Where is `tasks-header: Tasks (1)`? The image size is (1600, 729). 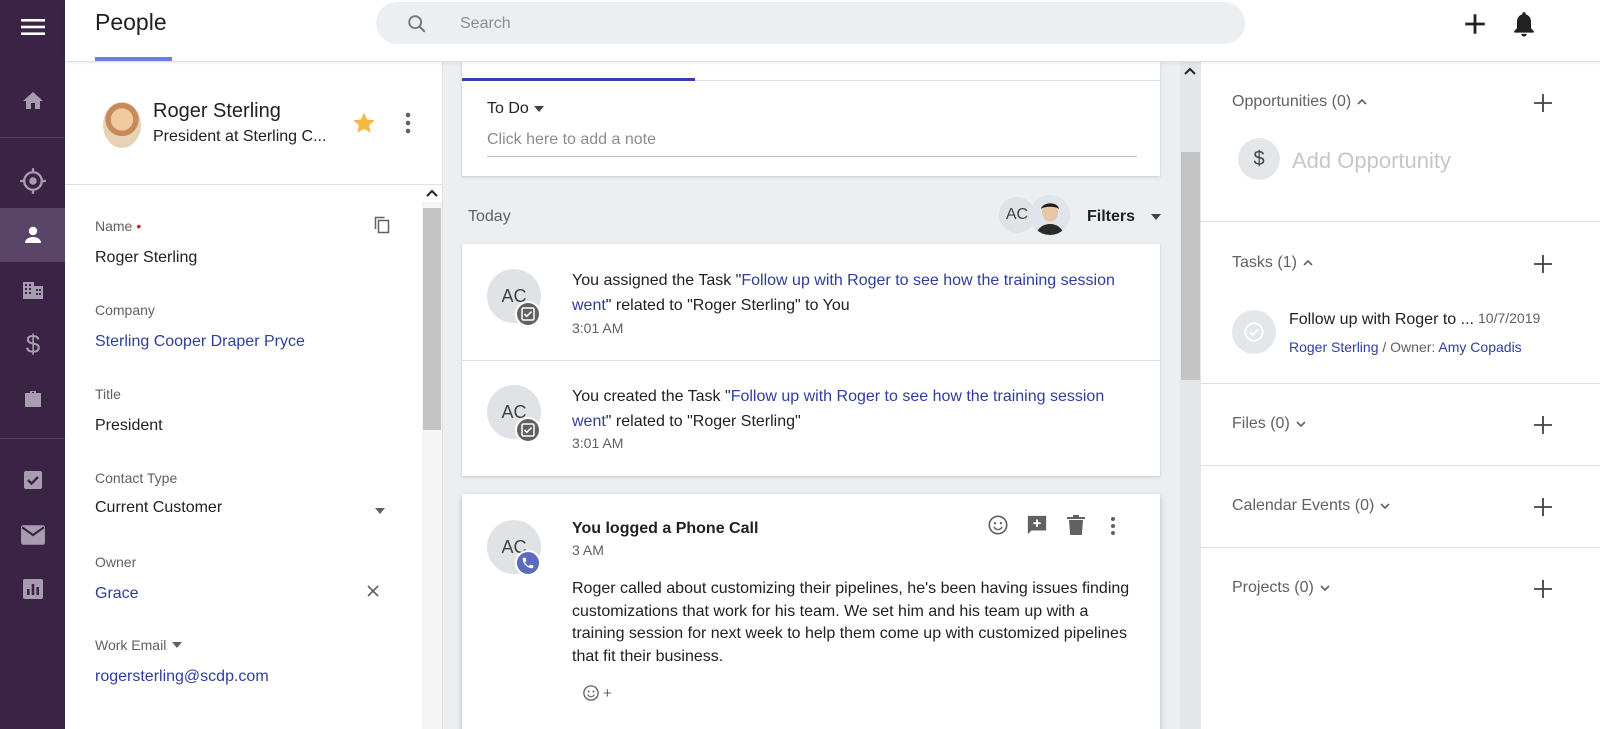
tasks-header: Tasks (1) is located at coordinates (1272, 263).